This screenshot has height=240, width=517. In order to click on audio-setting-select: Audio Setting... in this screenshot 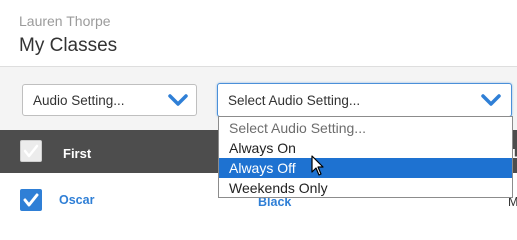, I will do `click(109, 100)`.